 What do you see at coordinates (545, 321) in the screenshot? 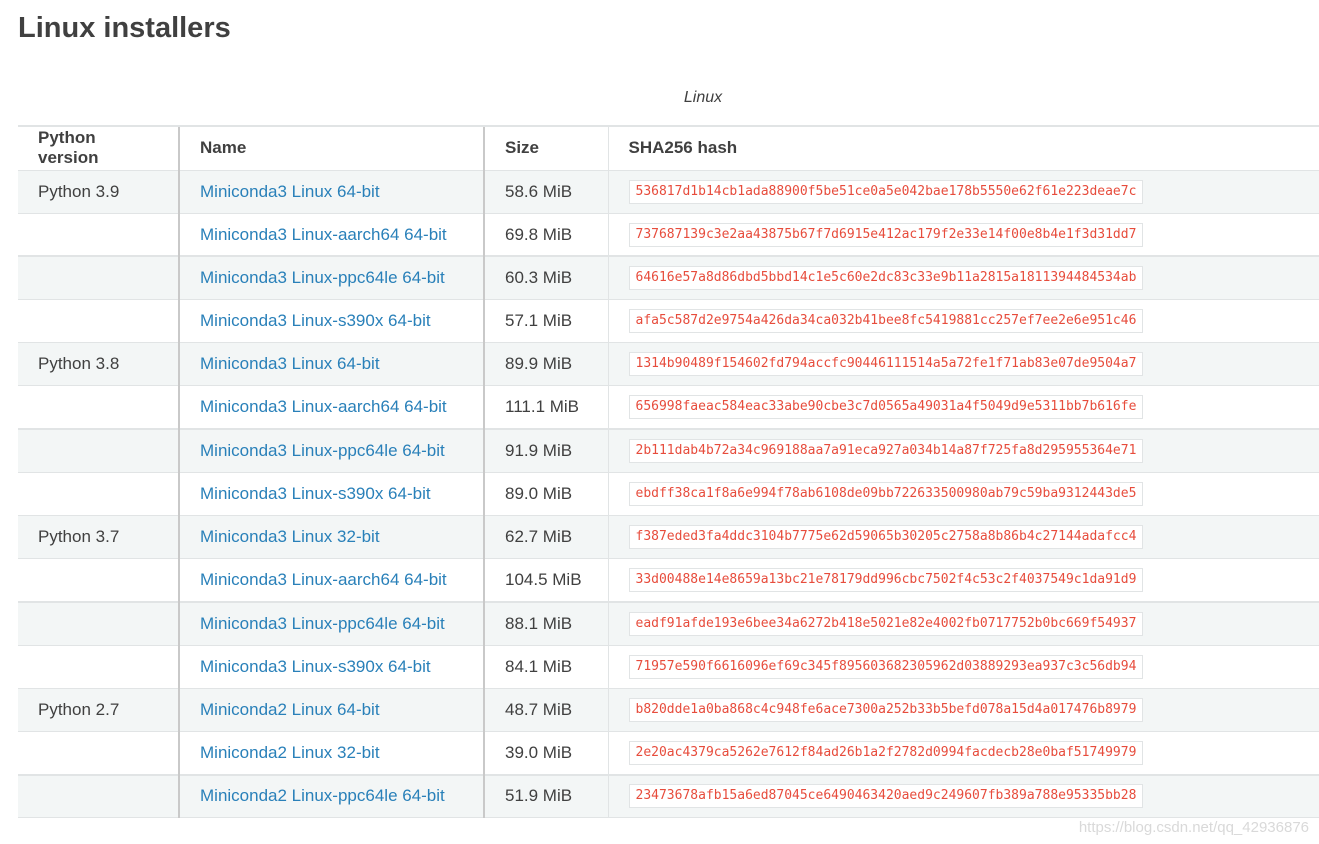
I see `cell-size: 57.1 MiB` at bounding box center [545, 321].